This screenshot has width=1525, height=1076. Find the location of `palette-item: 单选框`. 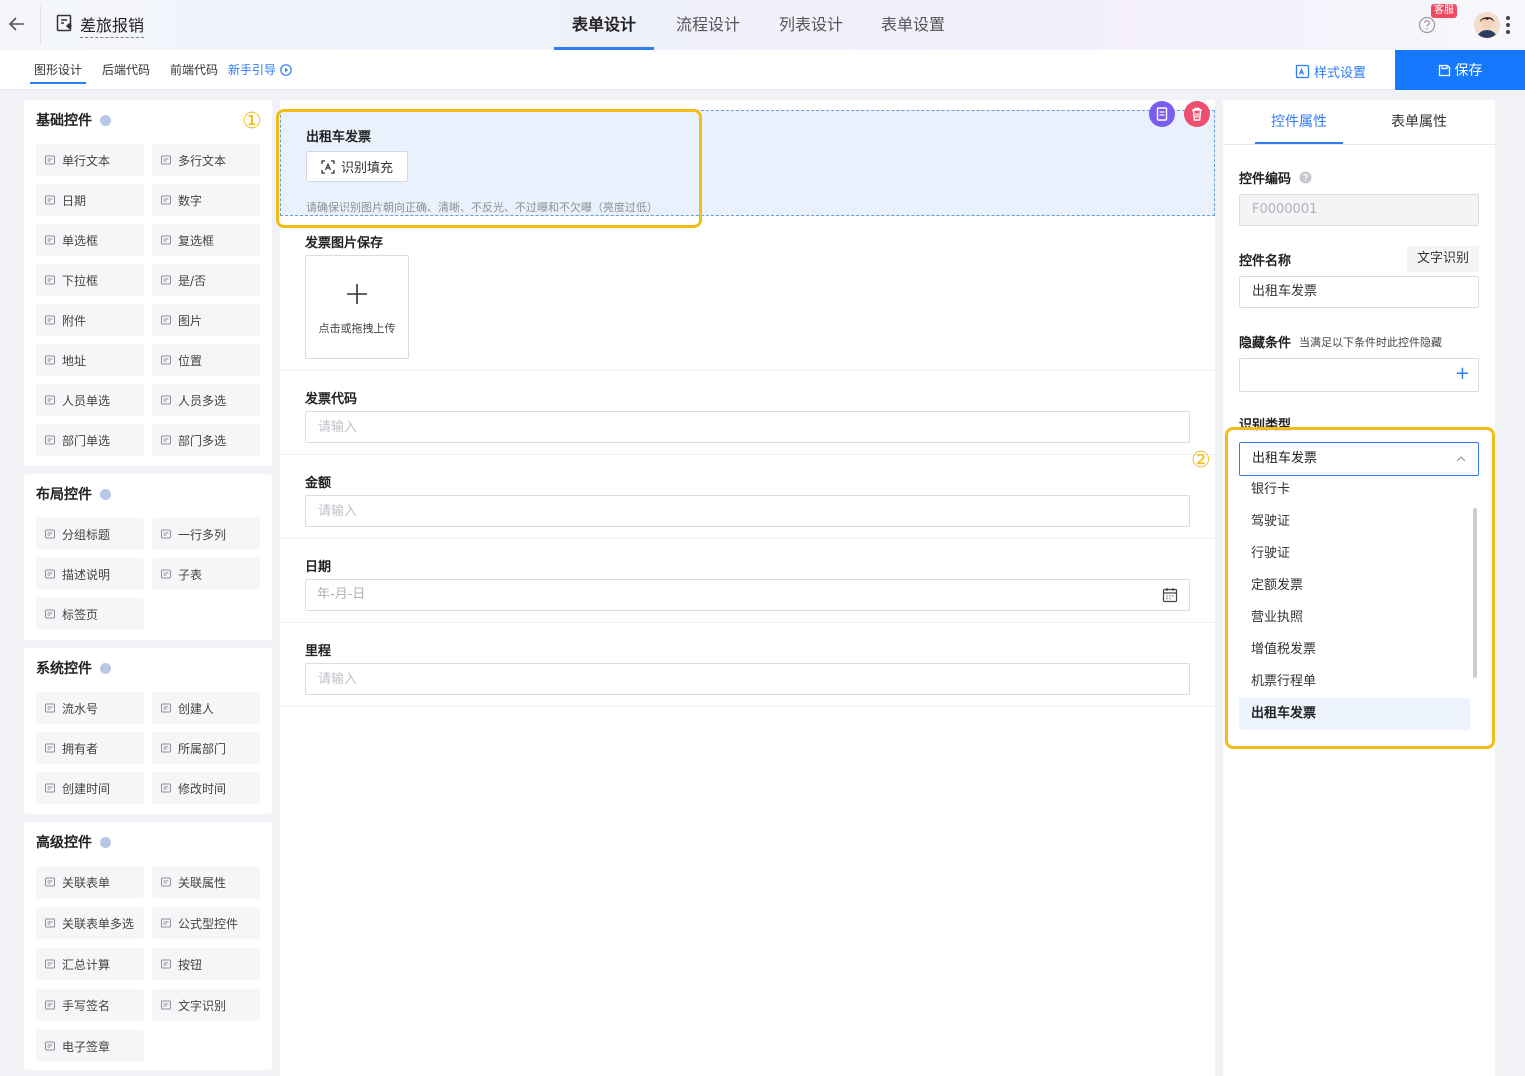

palette-item: 单选框 is located at coordinates (90, 240).